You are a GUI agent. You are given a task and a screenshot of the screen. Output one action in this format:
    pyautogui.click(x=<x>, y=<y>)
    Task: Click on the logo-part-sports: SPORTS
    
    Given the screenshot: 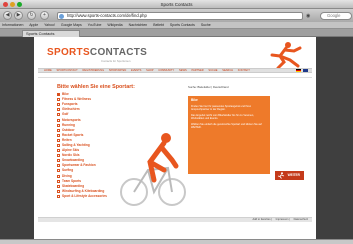 What is the action you would take?
    pyautogui.click(x=68, y=52)
    